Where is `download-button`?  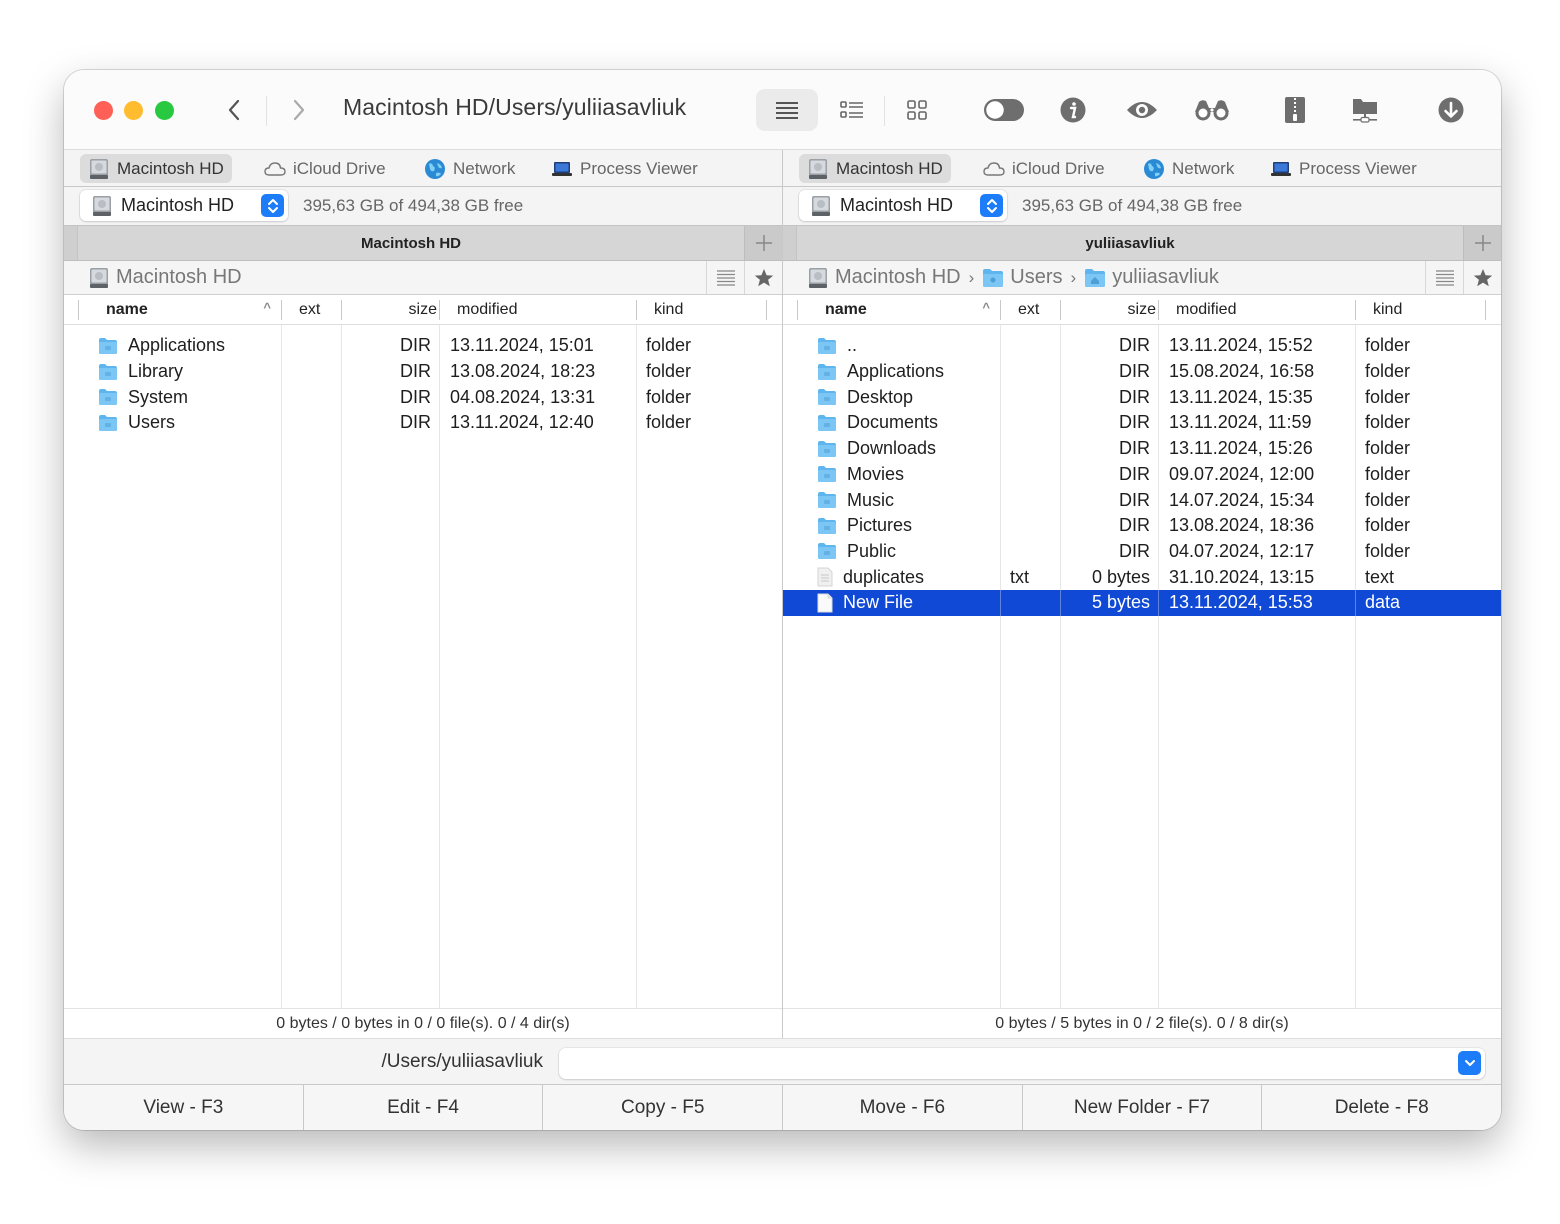 download-button is located at coordinates (1451, 110).